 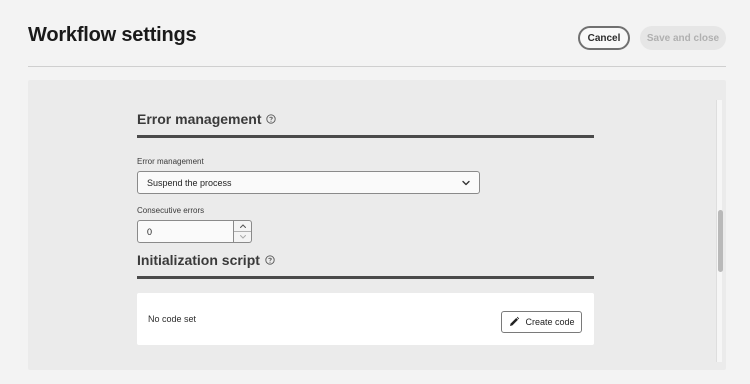 I want to click on consecutive-errors-stepper: 0, so click(x=194, y=231).